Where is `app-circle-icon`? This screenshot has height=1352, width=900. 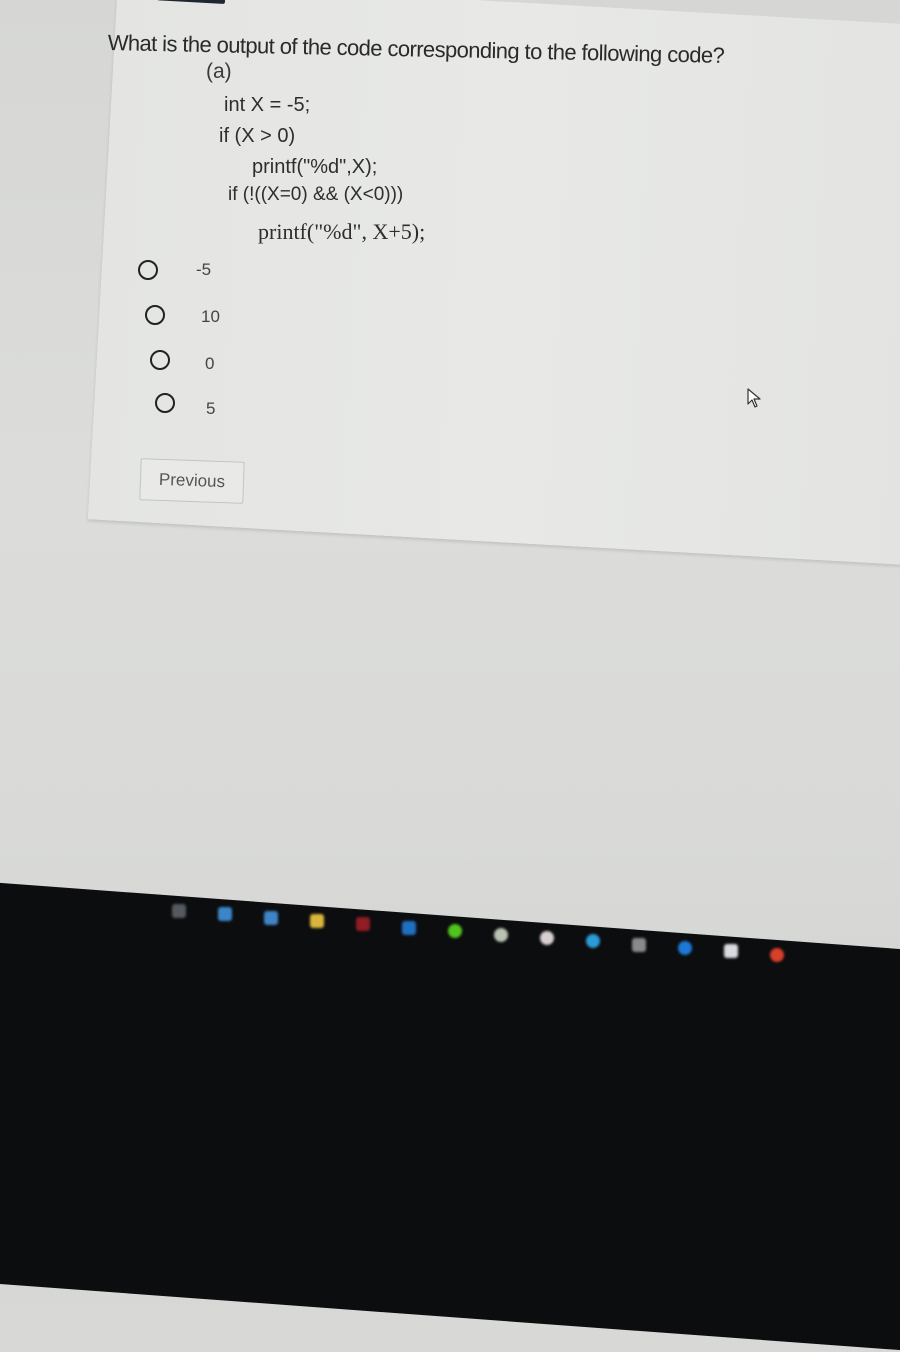 app-circle-icon is located at coordinates (547, 937).